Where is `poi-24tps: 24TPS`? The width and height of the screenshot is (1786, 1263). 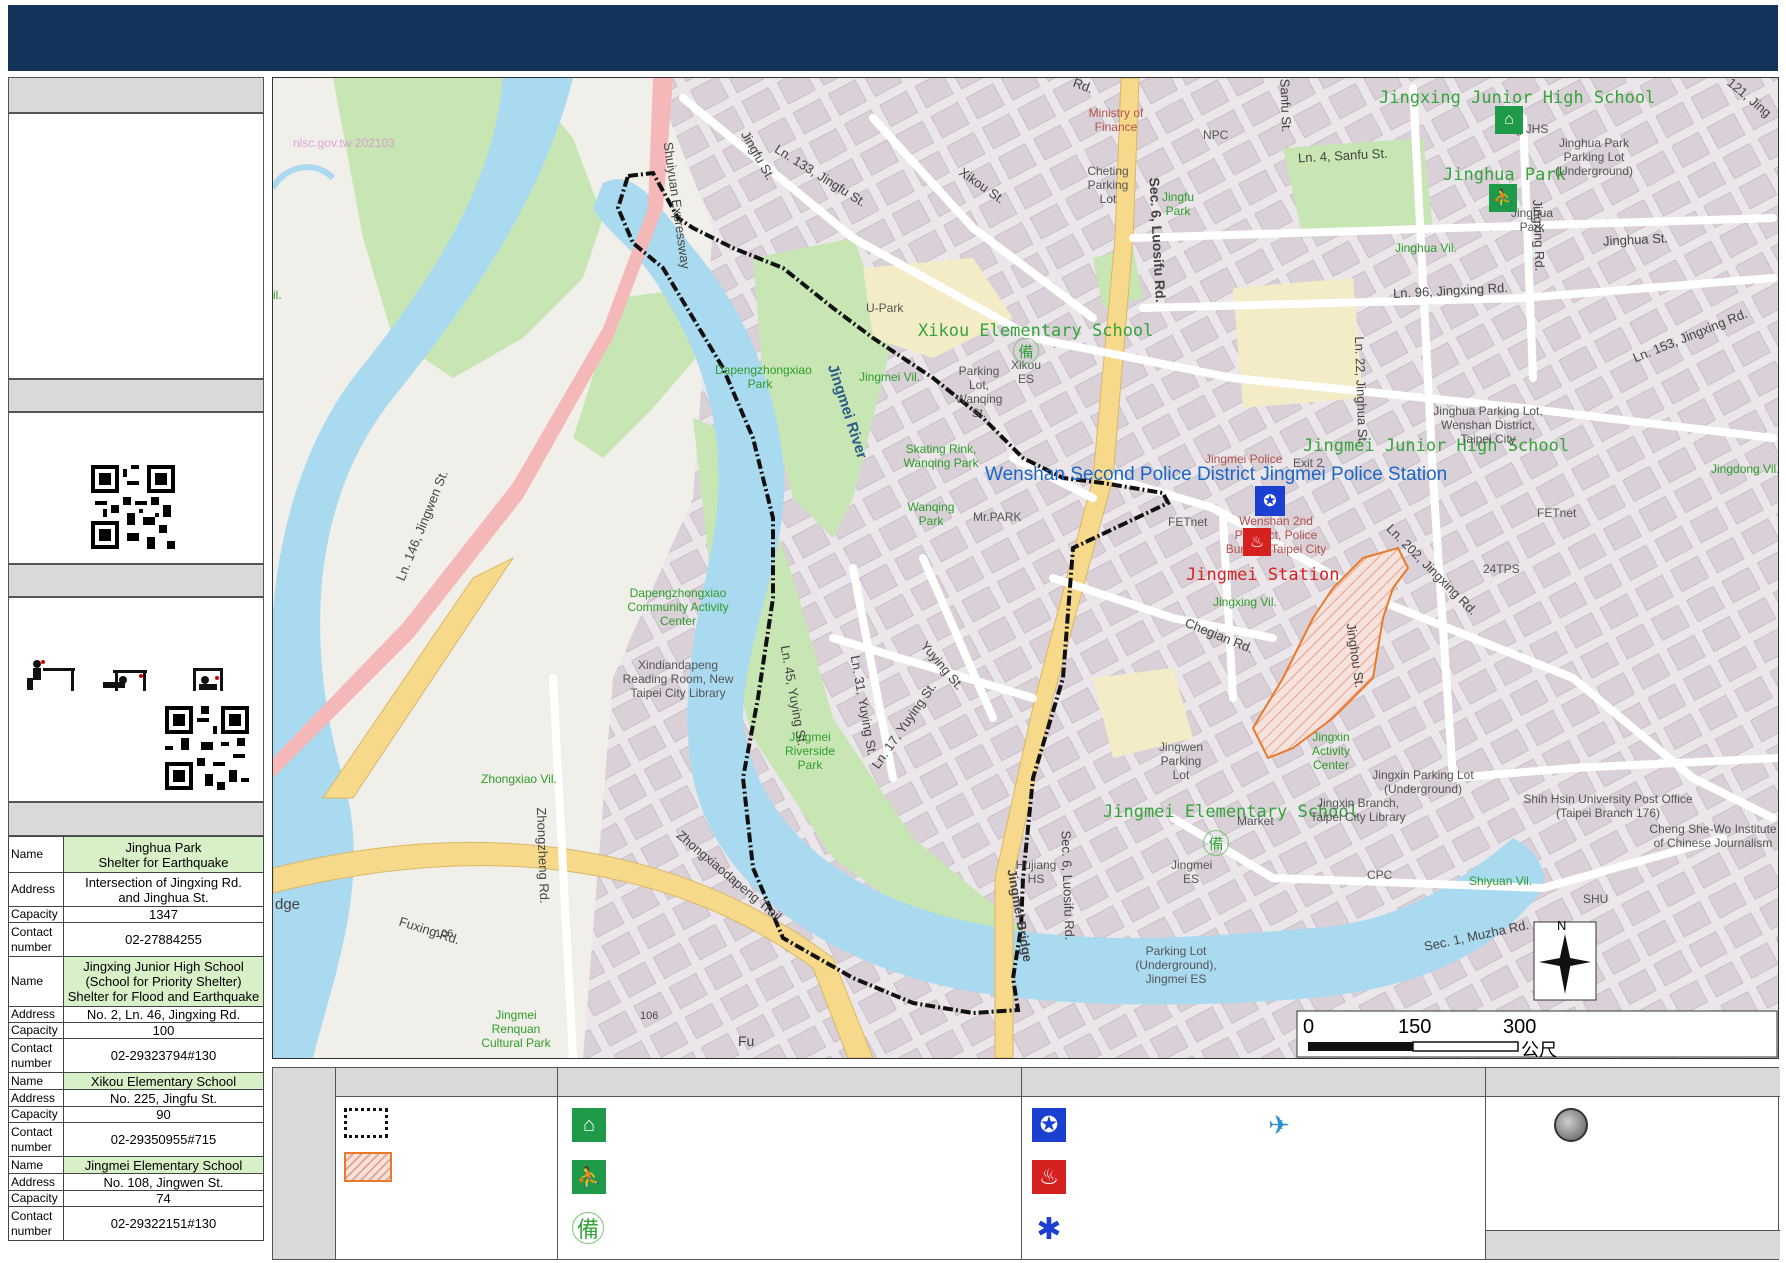 poi-24tps: 24TPS is located at coordinates (1501, 569).